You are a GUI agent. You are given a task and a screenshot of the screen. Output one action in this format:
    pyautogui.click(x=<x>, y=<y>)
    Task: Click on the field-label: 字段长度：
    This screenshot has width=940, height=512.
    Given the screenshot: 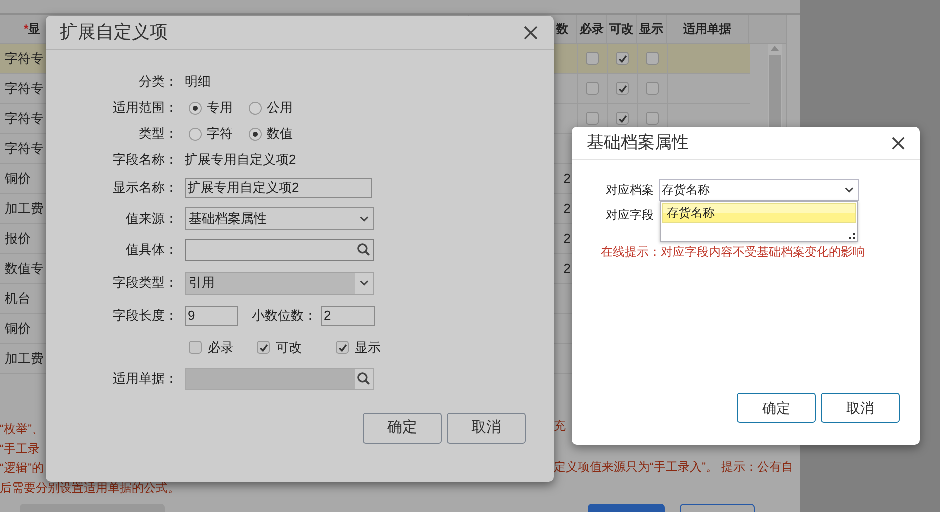 What is the action you would take?
    pyautogui.click(x=145, y=316)
    